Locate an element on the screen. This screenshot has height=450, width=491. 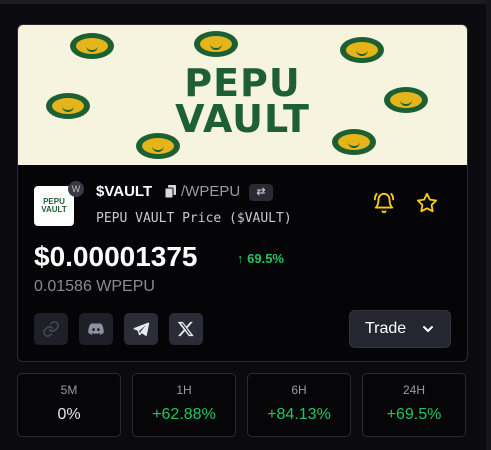
x-button is located at coordinates (186, 329).